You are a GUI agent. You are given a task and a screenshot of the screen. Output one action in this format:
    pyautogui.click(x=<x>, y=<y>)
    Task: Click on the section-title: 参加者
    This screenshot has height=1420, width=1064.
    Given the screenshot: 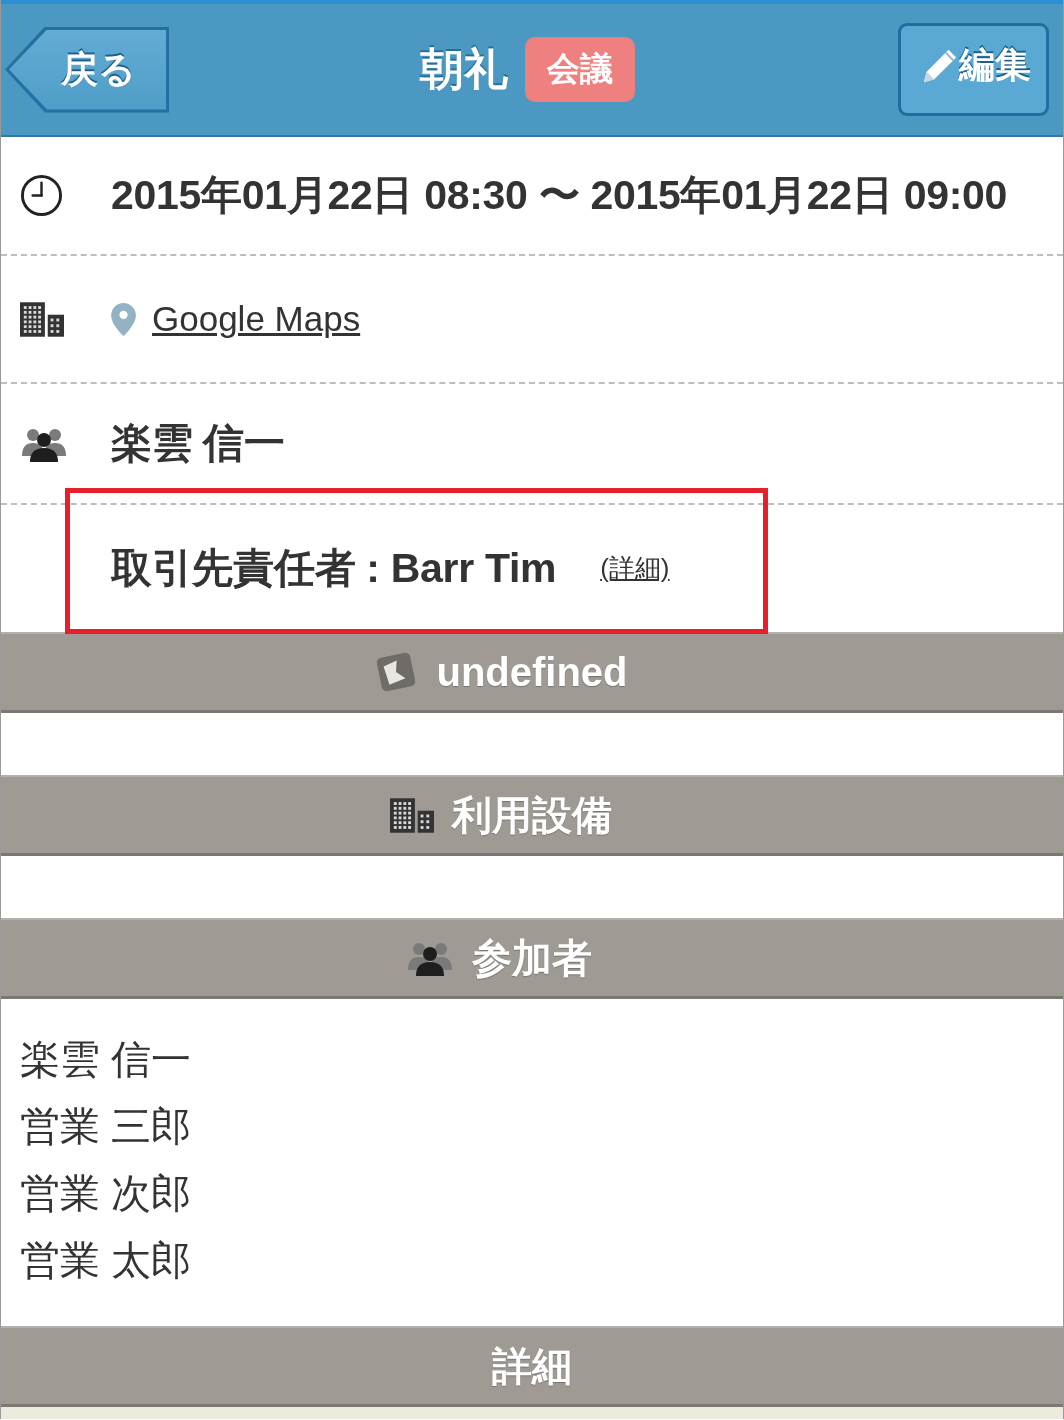 What is the action you would take?
    pyautogui.click(x=532, y=958)
    